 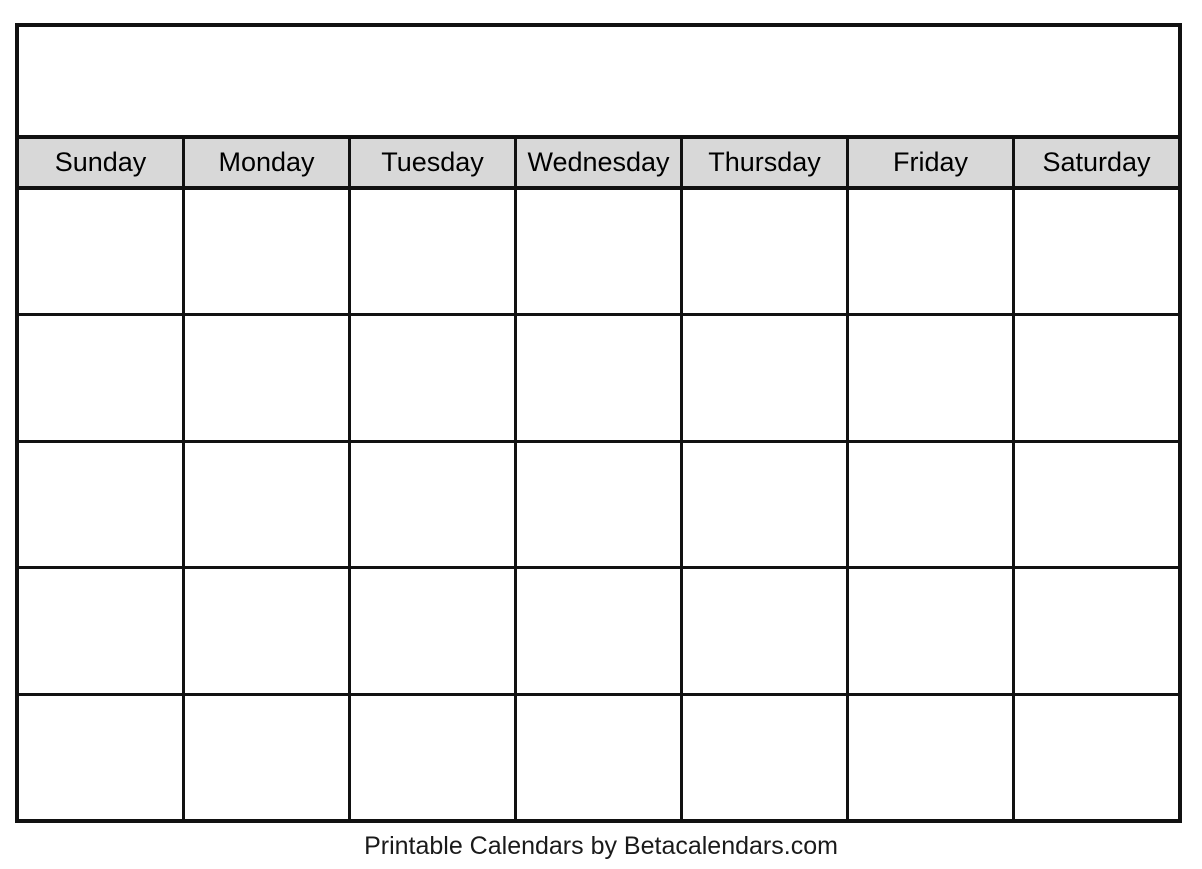 I want to click on weekday-header-label: Sunday, so click(x=100, y=162).